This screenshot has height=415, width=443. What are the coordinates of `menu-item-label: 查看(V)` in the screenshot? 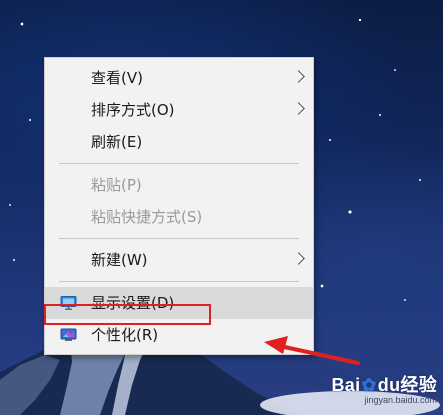 It's located at (117, 78).